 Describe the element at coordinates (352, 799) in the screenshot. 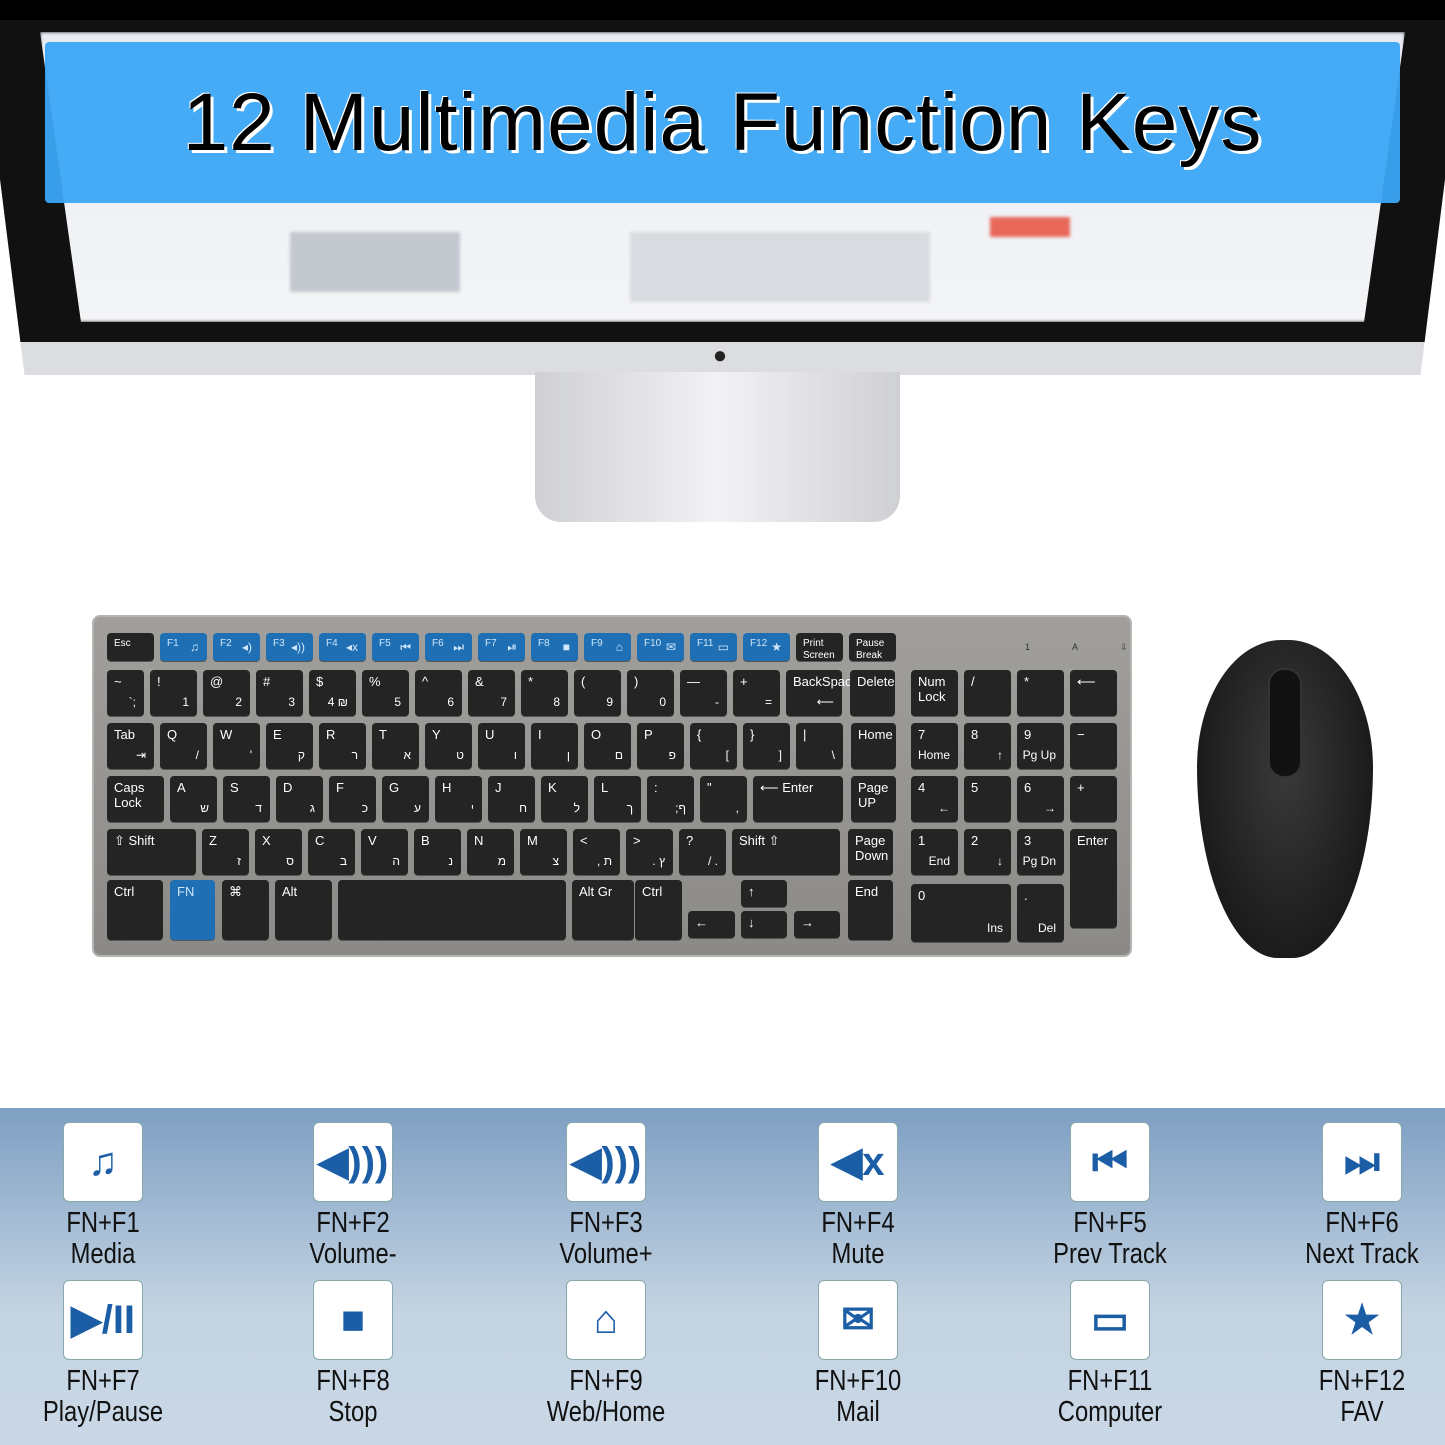

I see `key-4: Fכ` at that location.